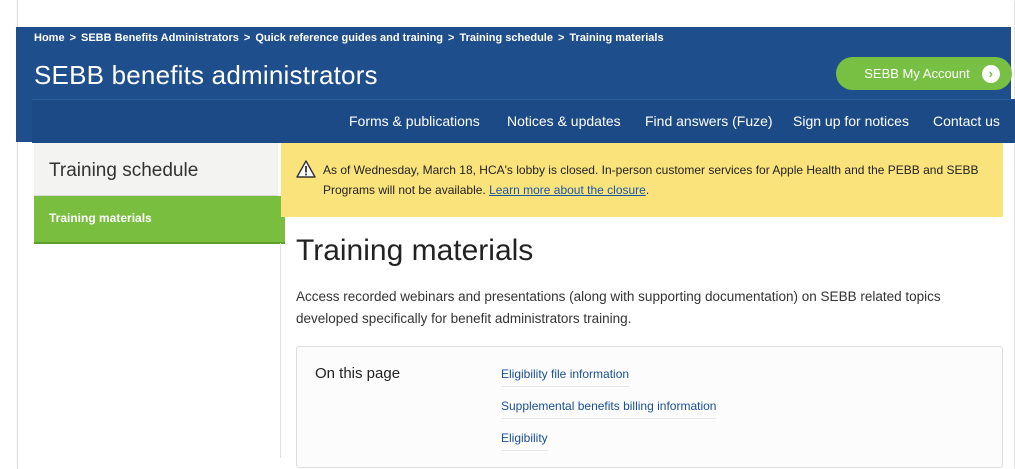  I want to click on breadcrumb-quick-reference: Quick reference guides and training, so click(349, 38).